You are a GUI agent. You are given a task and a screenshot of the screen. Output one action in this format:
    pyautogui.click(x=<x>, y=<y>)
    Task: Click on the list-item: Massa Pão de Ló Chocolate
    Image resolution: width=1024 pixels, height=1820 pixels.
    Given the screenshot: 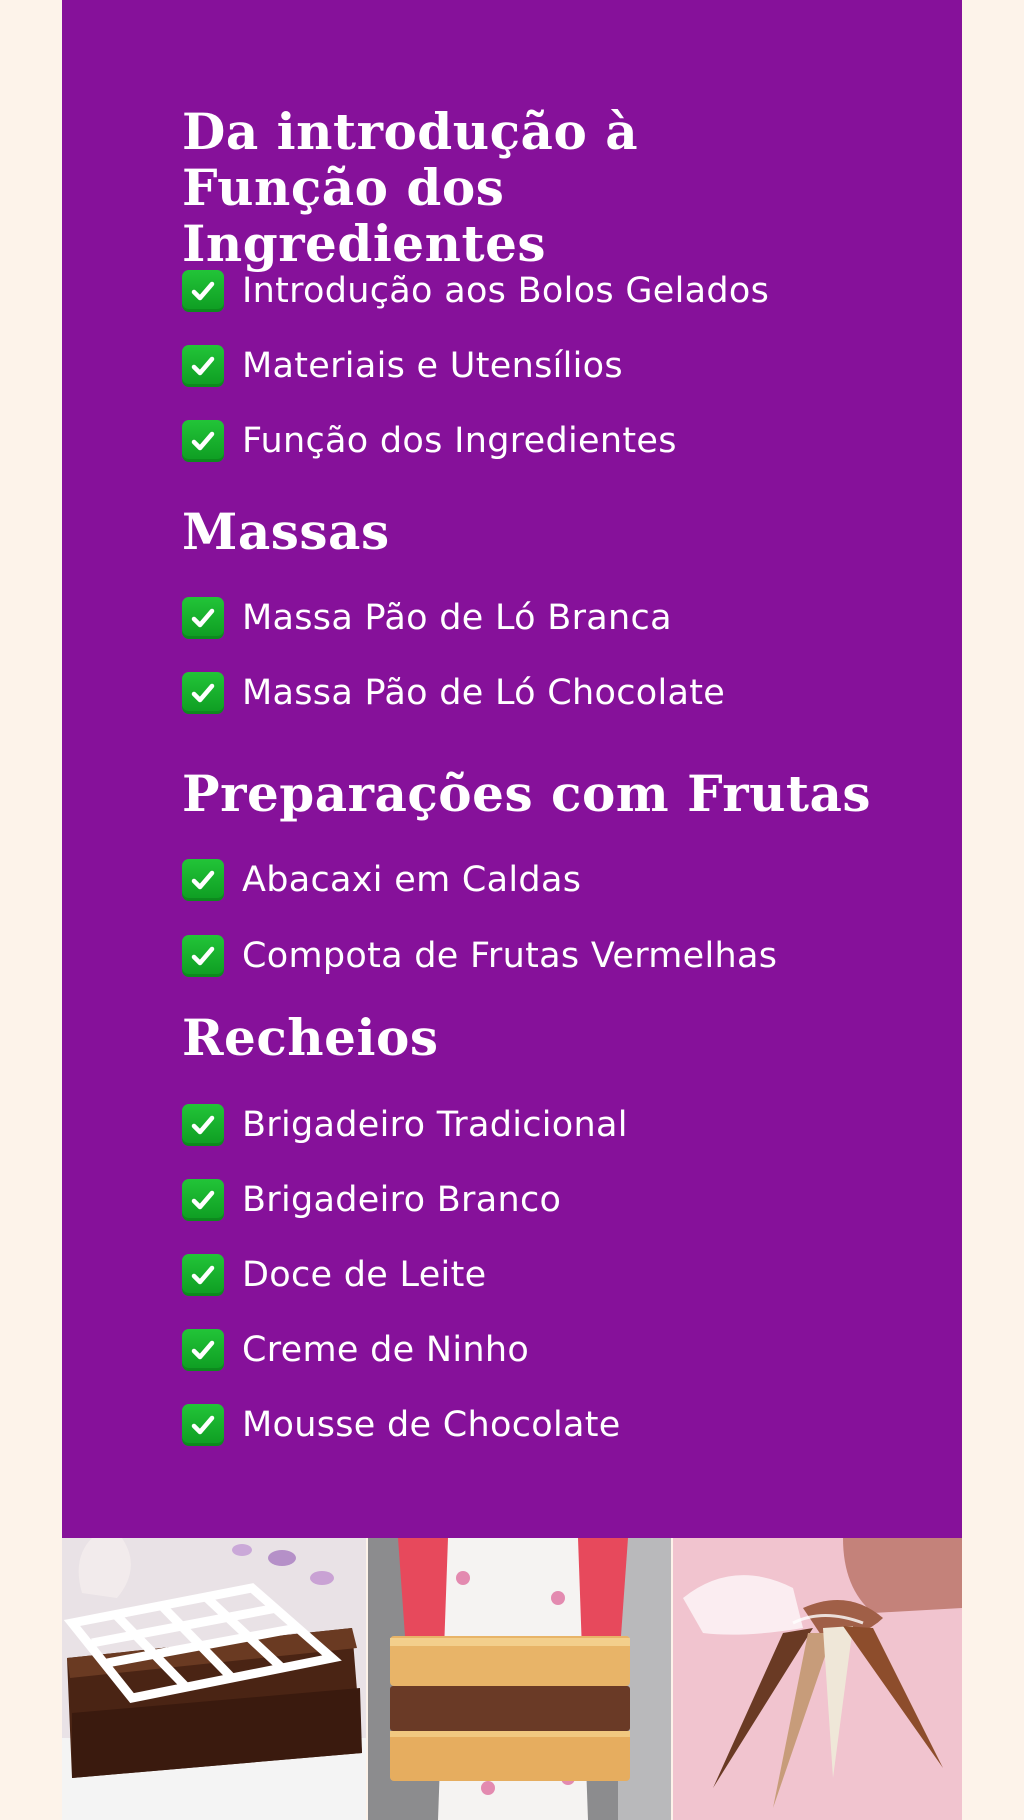 What is the action you would take?
    pyautogui.click(x=453, y=693)
    